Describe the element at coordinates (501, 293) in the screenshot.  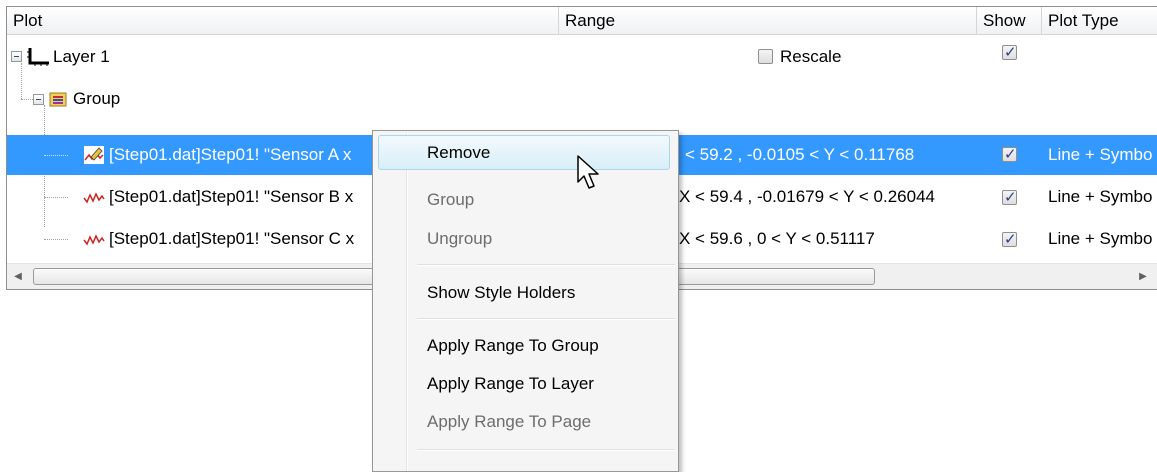
I see `menu-item-show-style-holders: Show Style Holders` at that location.